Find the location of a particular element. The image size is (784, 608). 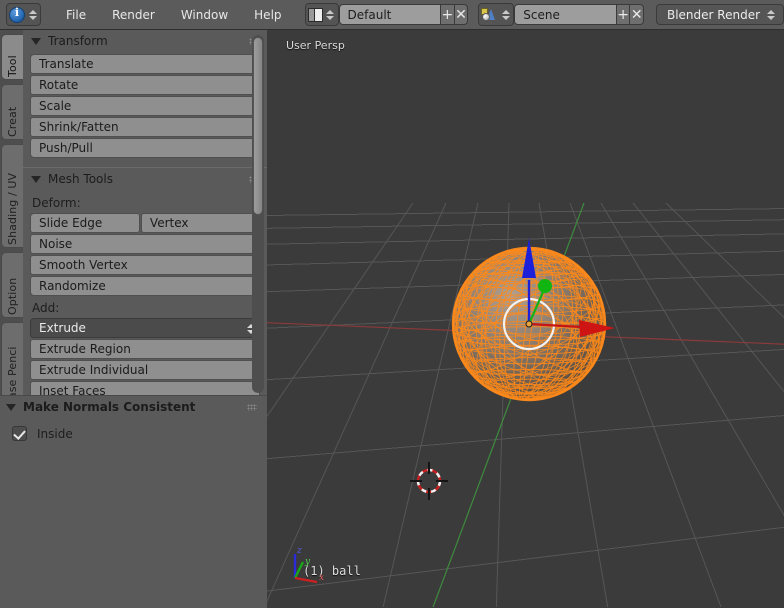

delete-scene-button: ✕ is located at coordinates (637, 14).